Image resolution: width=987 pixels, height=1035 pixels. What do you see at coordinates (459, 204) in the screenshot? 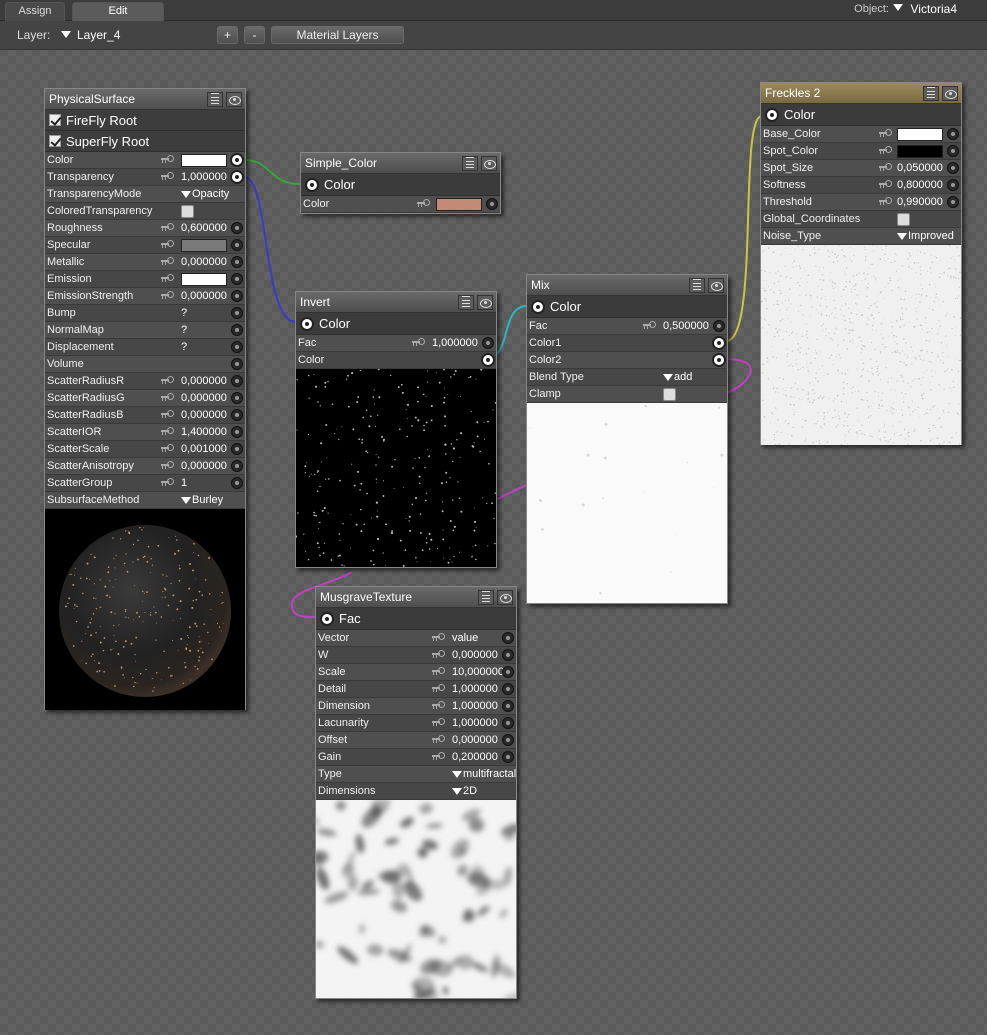
I see `color-swatch` at bounding box center [459, 204].